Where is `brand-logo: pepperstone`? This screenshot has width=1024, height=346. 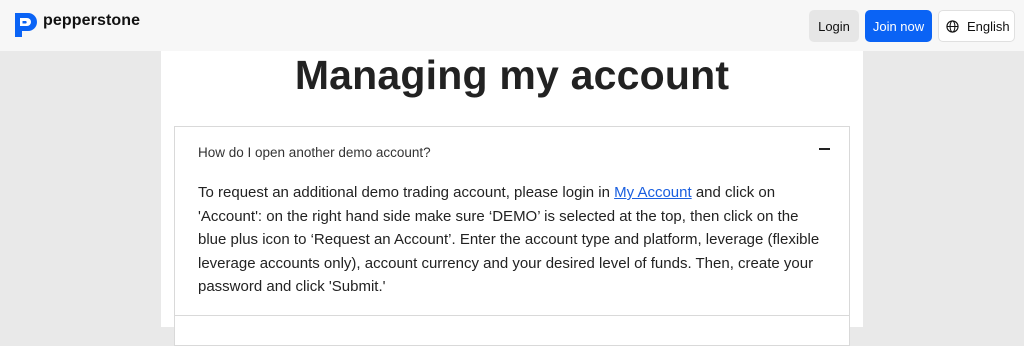 brand-logo: pepperstone is located at coordinates (74, 25).